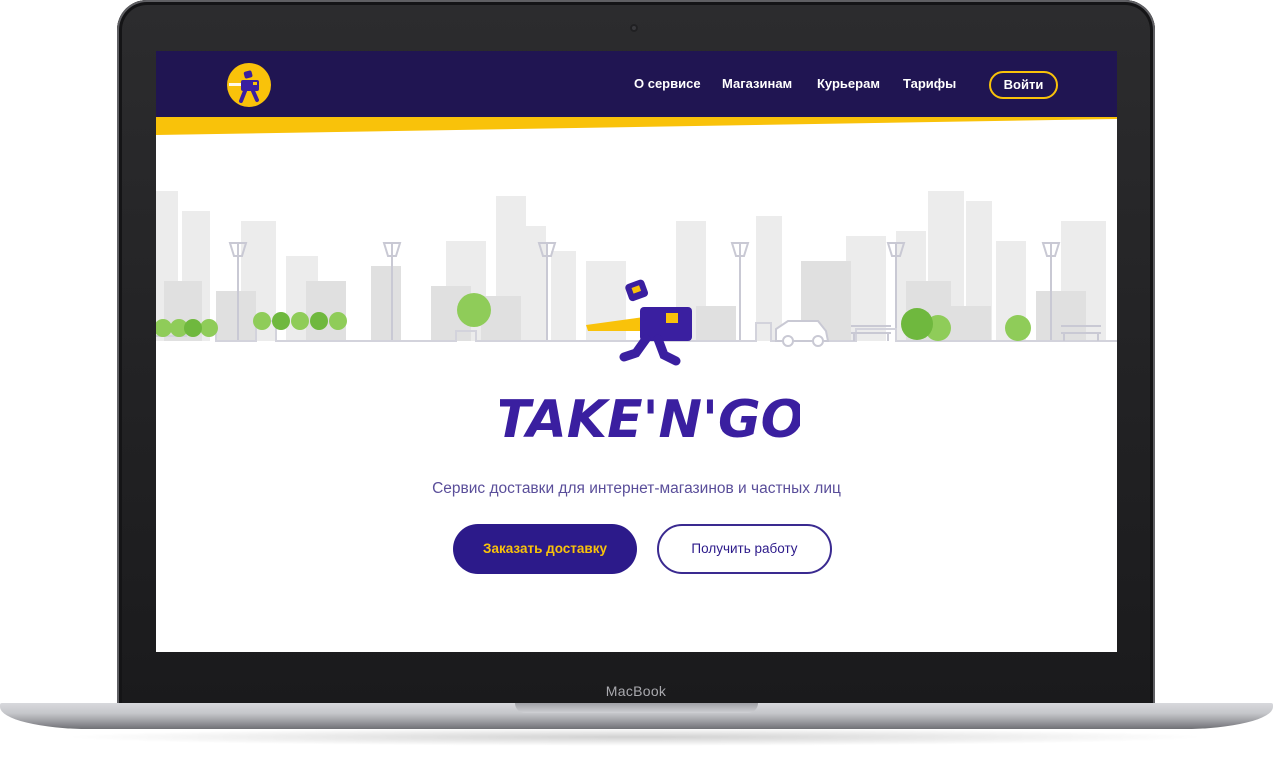 This screenshot has height=757, width=1273. Describe the element at coordinates (1023, 85) in the screenshot. I see `login-button: Войти` at that location.